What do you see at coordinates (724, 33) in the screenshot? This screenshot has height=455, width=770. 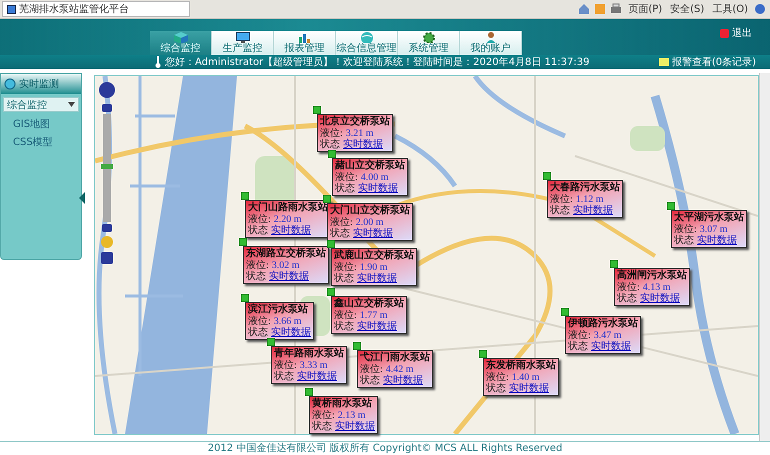 I see `close-icon` at bounding box center [724, 33].